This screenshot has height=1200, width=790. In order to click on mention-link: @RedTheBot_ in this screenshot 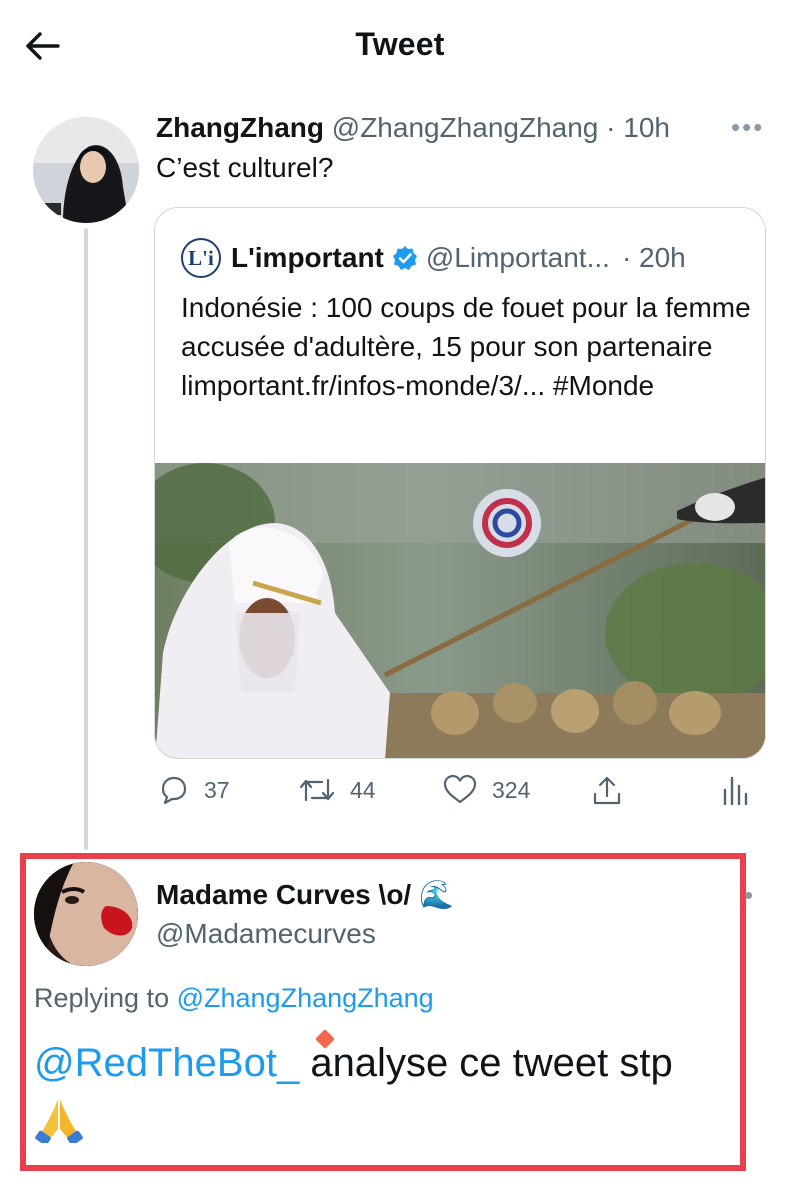, I will do `click(166, 1063)`.